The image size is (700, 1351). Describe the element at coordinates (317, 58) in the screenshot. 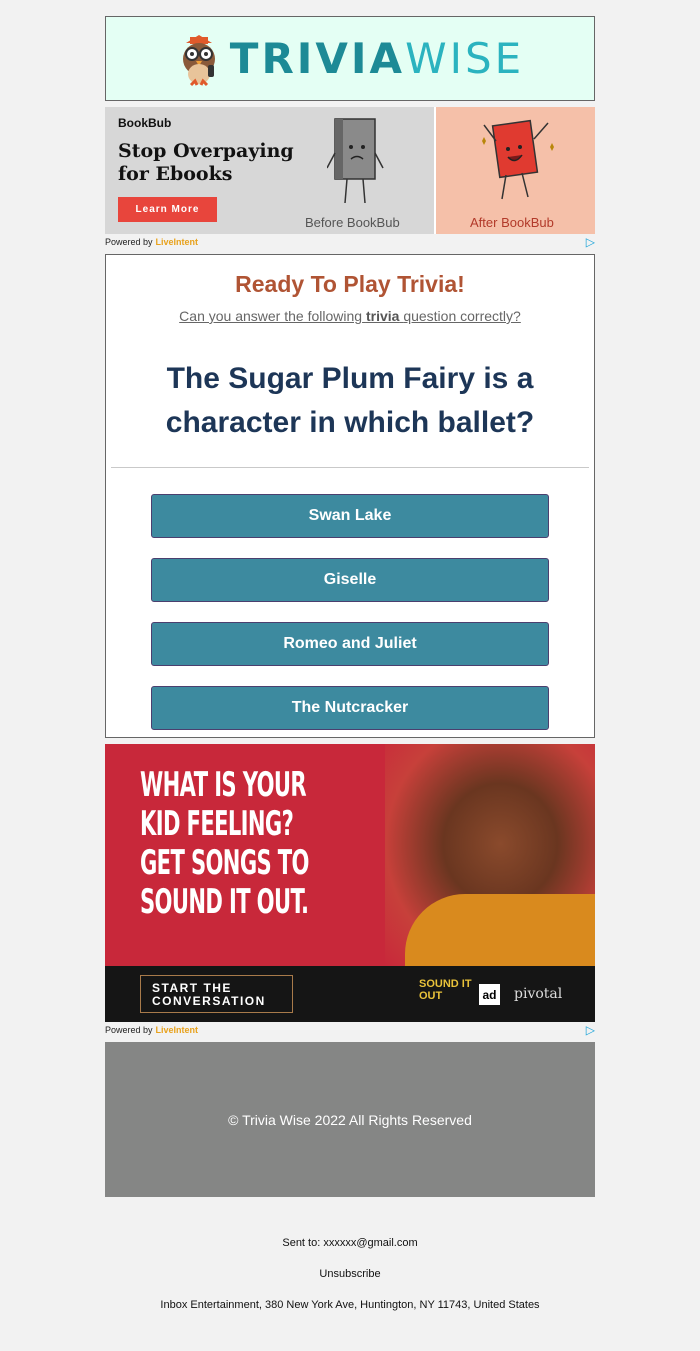

I see `logo-part1: TRIVIA` at that location.